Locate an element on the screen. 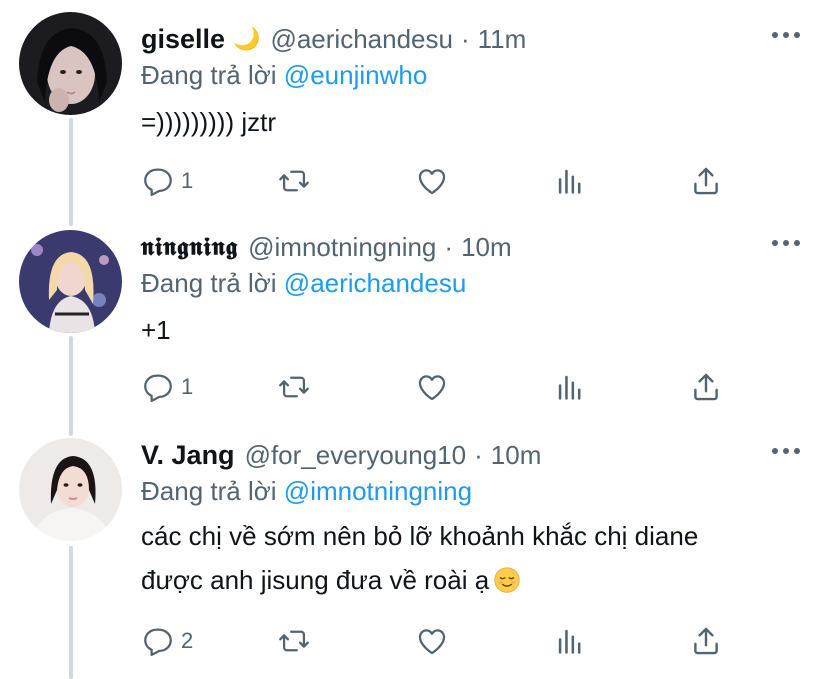 This screenshot has width=828, height=679. user-handle: @aerichandesu is located at coordinates (361, 39).